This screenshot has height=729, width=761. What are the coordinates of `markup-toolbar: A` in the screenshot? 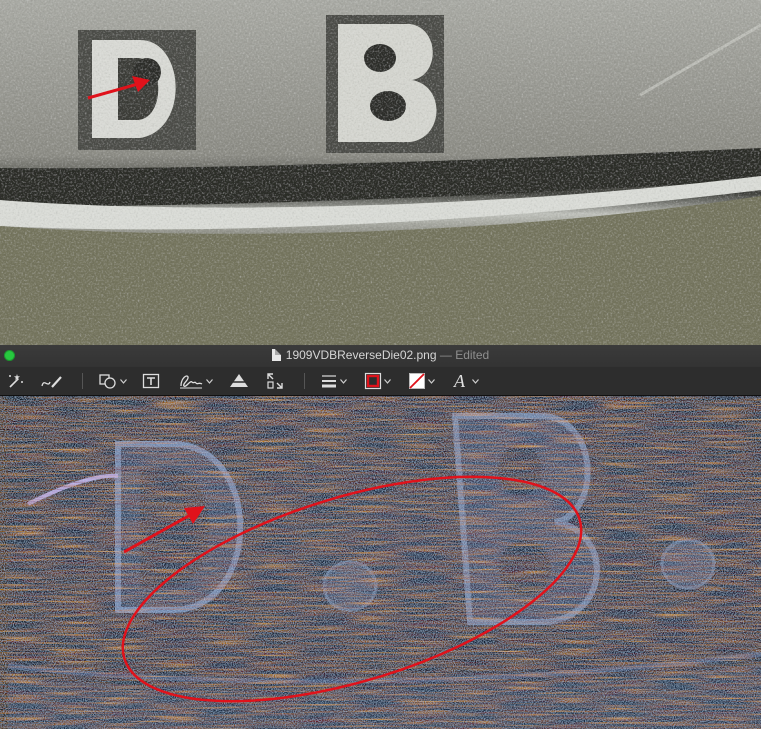 It's located at (380, 381).